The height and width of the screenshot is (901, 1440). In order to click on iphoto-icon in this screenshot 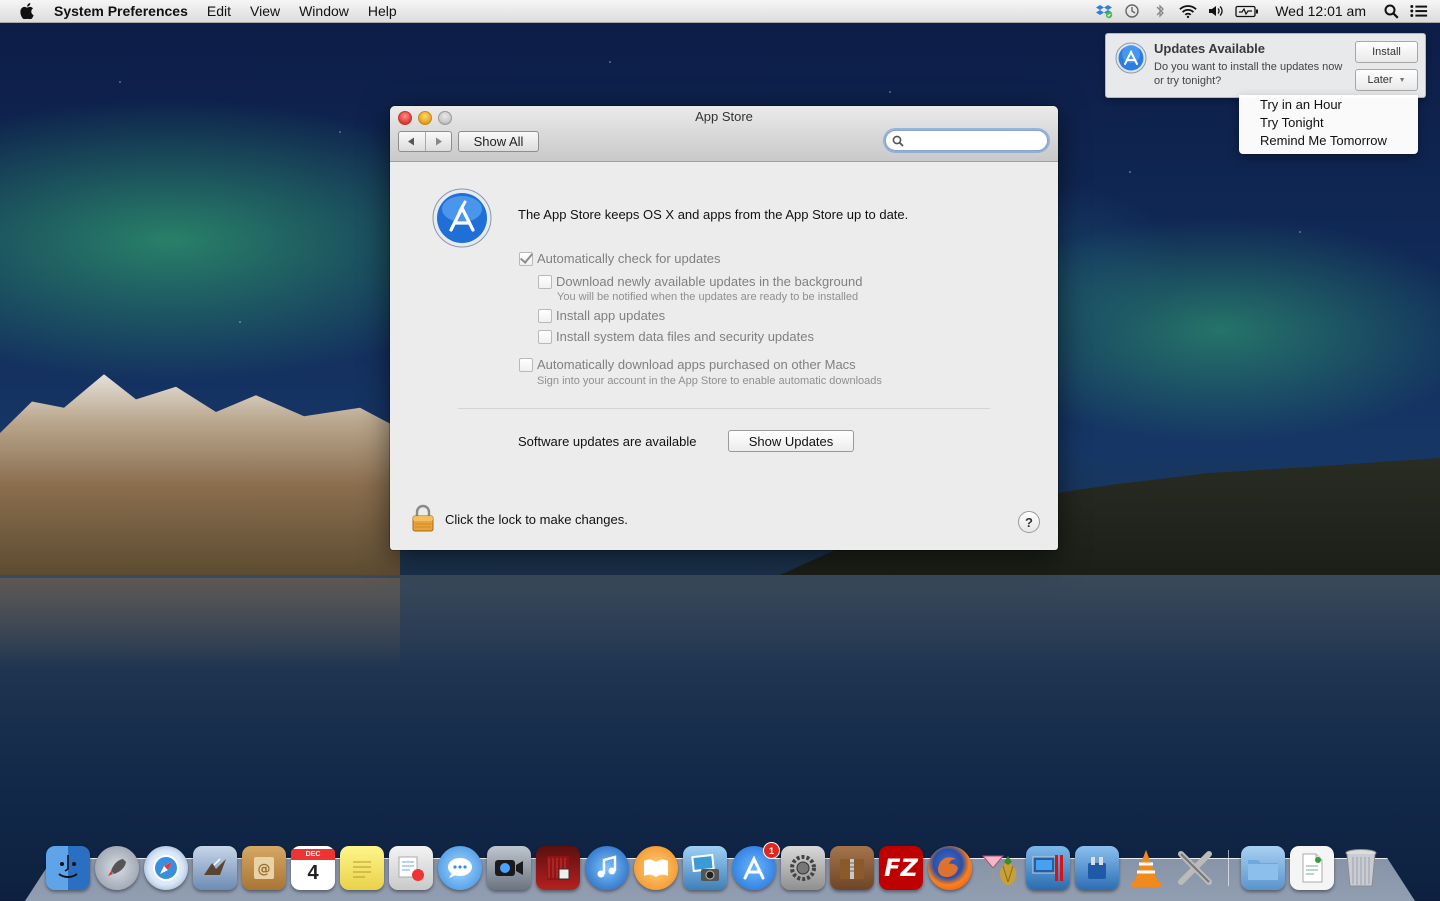, I will do `click(705, 868)`.